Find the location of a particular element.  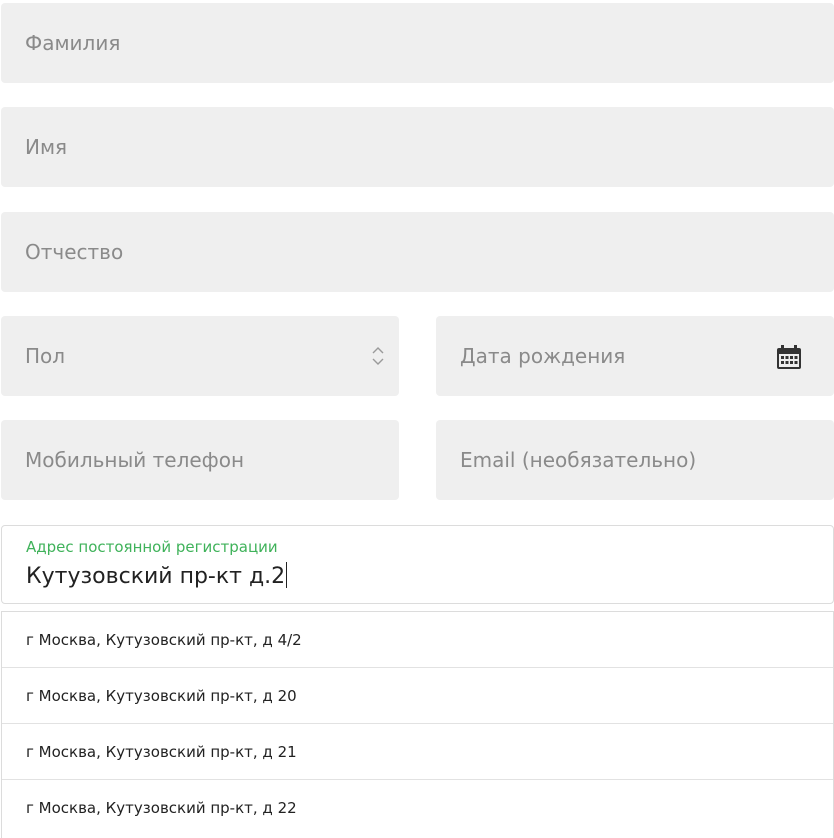

surname-placeholder: Фамилия is located at coordinates (73, 43).